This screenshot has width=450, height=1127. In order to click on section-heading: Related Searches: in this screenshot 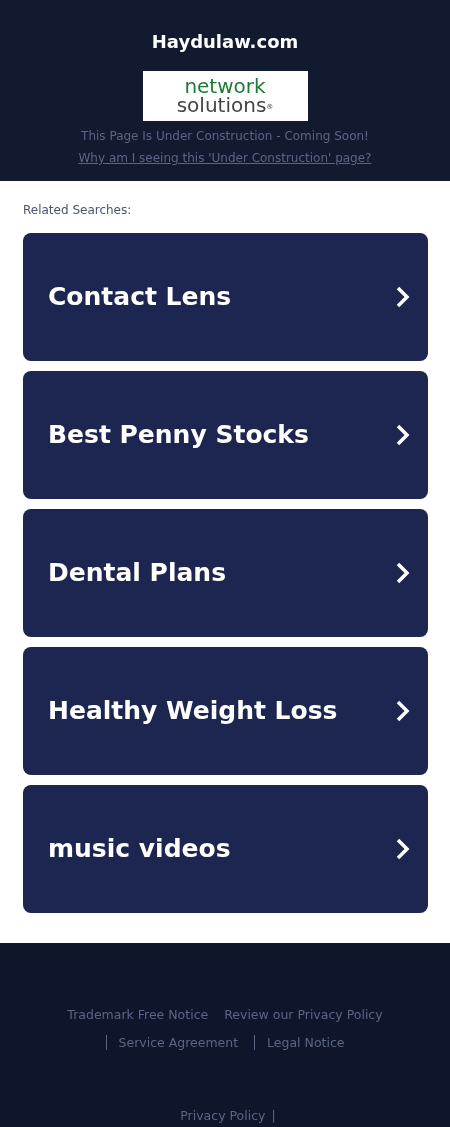, I will do `click(78, 210)`.